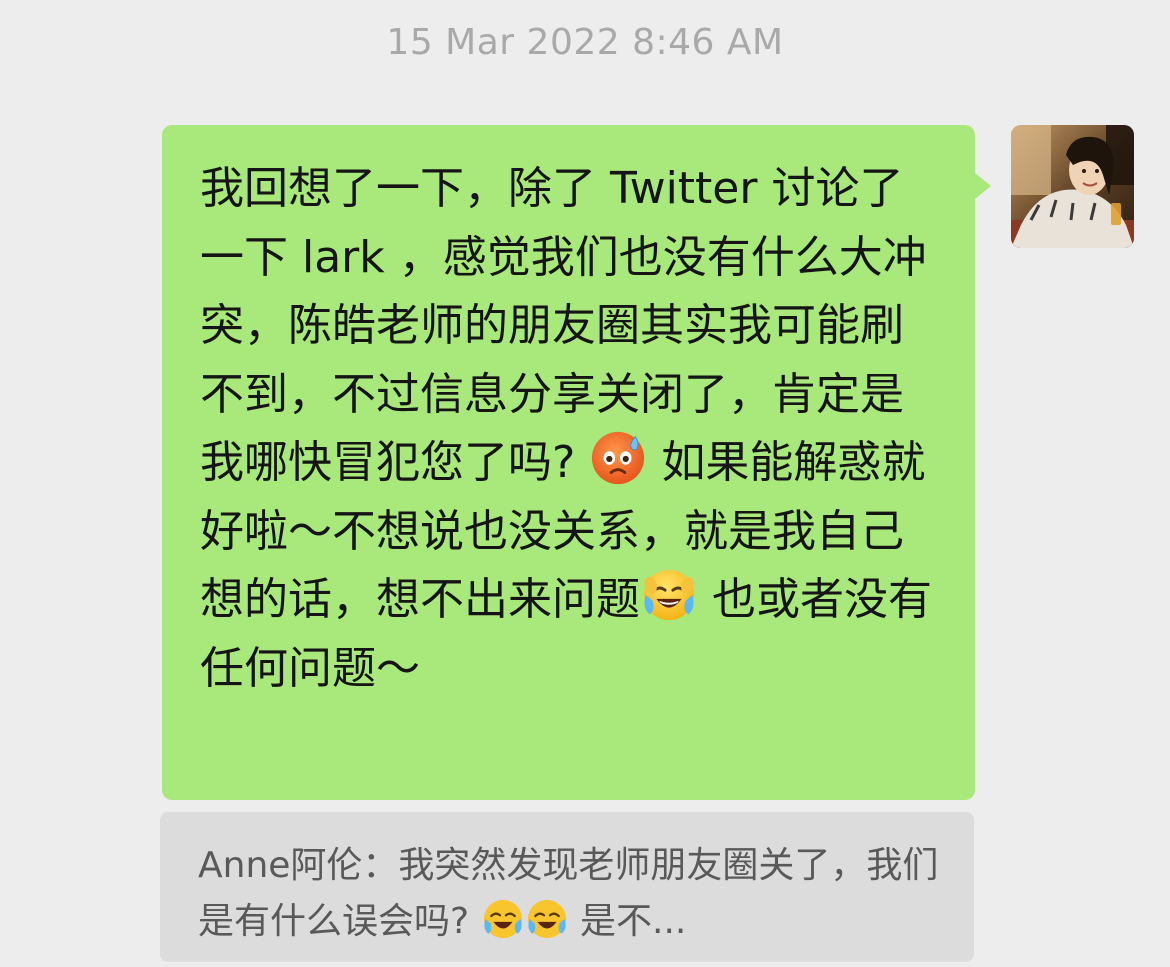 This screenshot has width=1170, height=967. I want to click on anxious-sweat-face-icon, so click(618, 458).